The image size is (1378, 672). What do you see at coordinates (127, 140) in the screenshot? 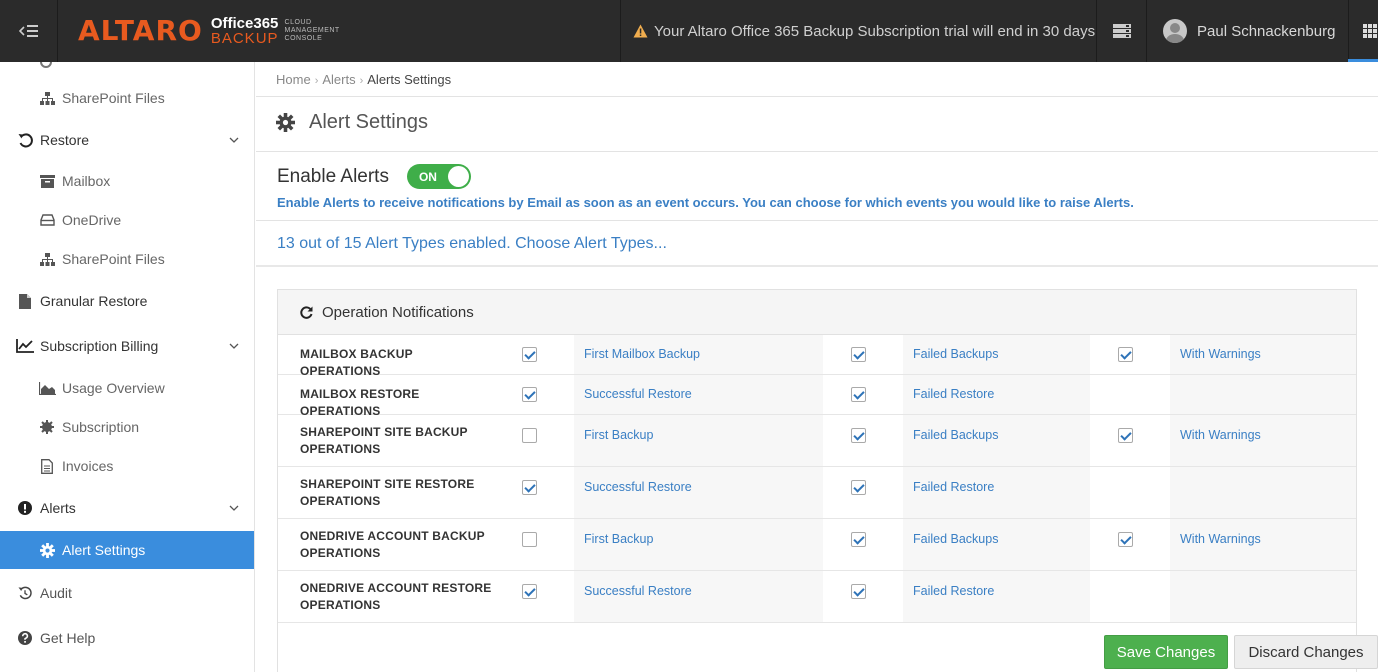
I see `sidebar-item-restore: Restore` at bounding box center [127, 140].